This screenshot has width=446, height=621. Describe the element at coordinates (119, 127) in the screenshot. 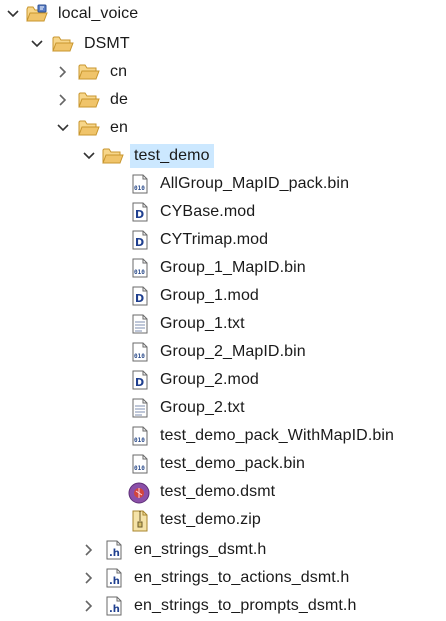

I see `tree-item-label: en` at that location.